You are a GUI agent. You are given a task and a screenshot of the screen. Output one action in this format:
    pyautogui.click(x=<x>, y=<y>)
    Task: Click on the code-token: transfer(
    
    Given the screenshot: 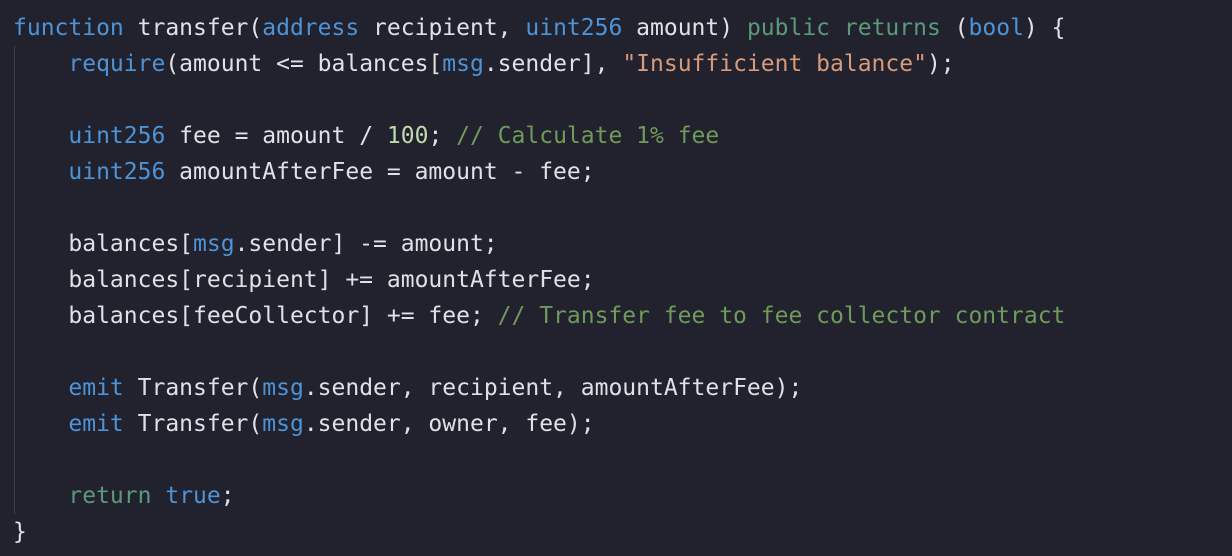 What is the action you would take?
    pyautogui.click(x=193, y=28)
    